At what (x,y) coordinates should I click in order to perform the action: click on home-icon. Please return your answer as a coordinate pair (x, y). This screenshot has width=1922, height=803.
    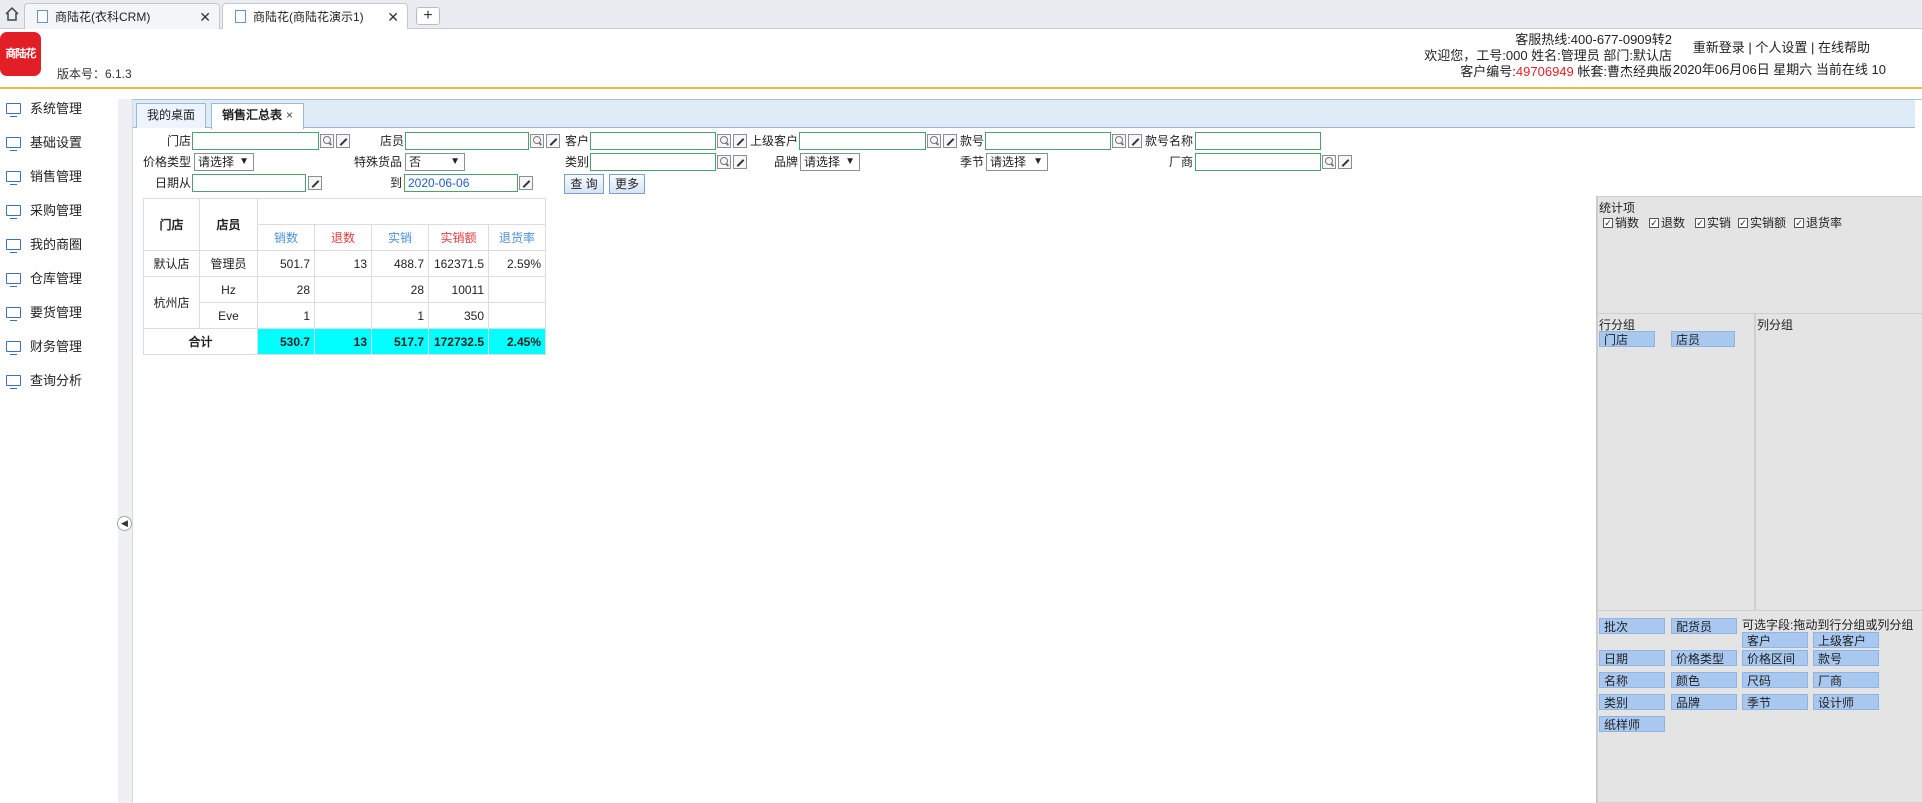
    Looking at the image, I should click on (12, 14).